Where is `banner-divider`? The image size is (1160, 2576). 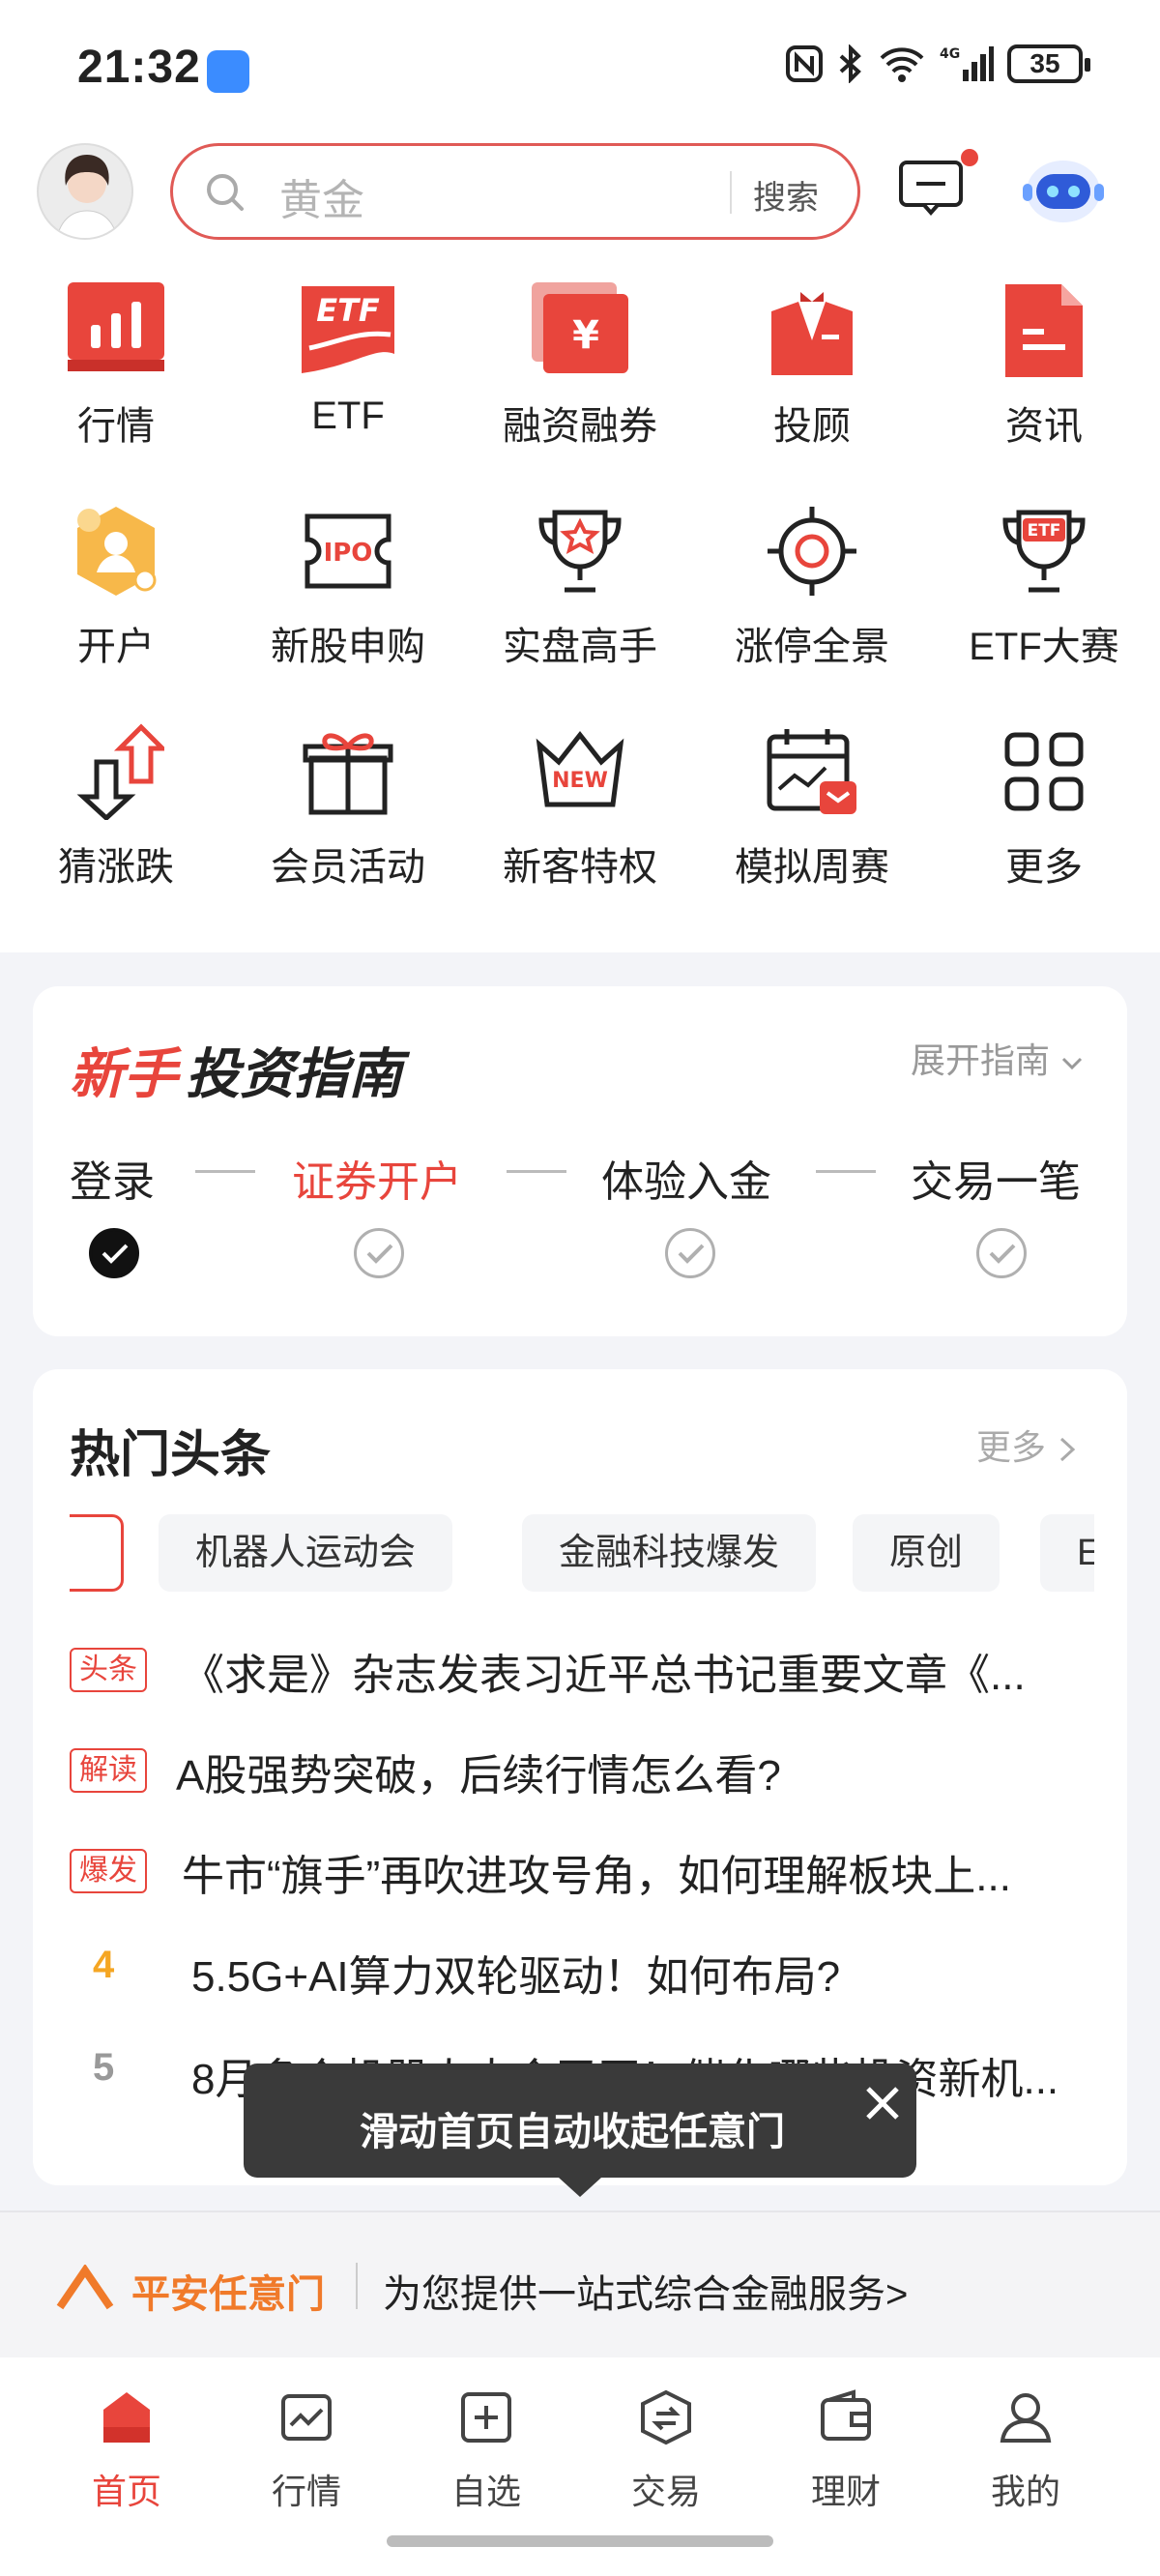
banner-divider is located at coordinates (357, 2286).